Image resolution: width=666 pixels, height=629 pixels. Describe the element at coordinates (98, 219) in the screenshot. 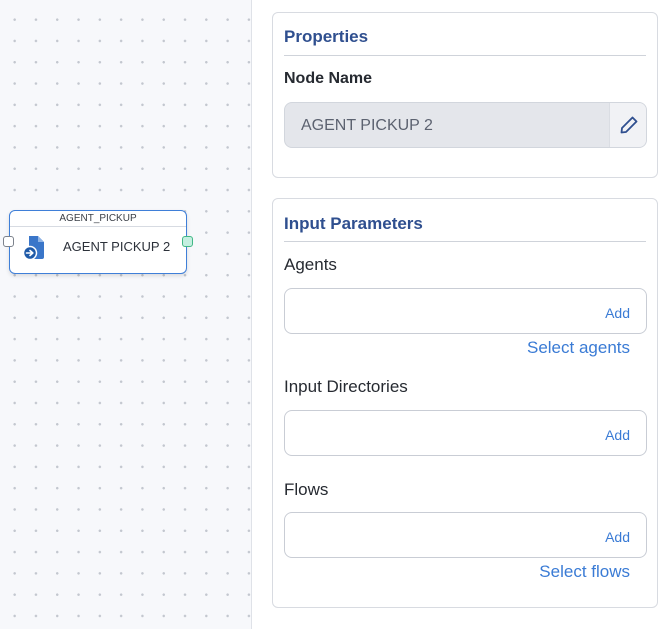

I see `node-type-label: AGENT_PICKUP` at that location.